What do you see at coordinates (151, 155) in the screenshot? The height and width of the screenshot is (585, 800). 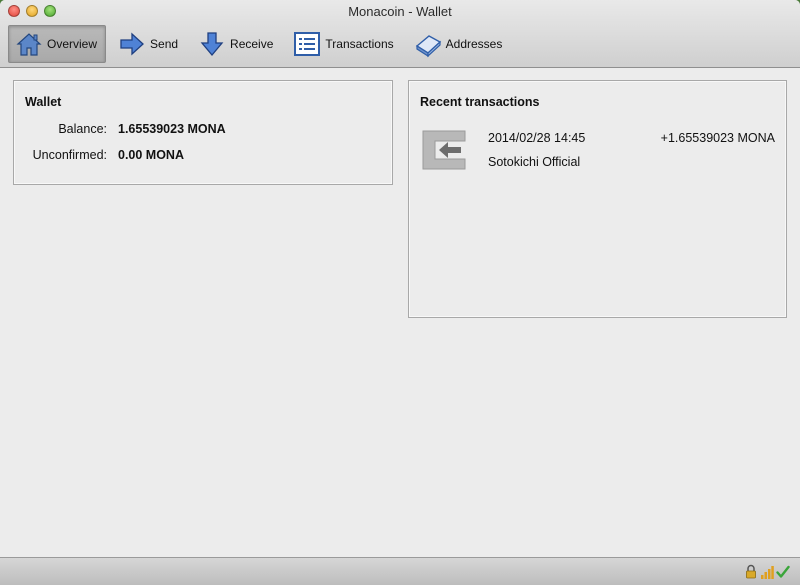 I see `unconfirmed-value: 0.00 MONA` at bounding box center [151, 155].